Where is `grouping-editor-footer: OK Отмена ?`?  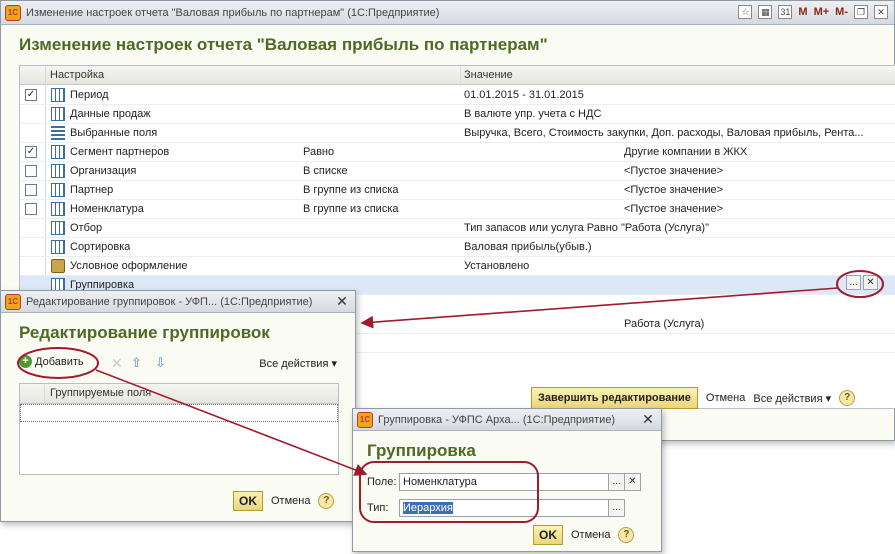 grouping-editor-footer: OK Отмена ? is located at coordinates (284, 501).